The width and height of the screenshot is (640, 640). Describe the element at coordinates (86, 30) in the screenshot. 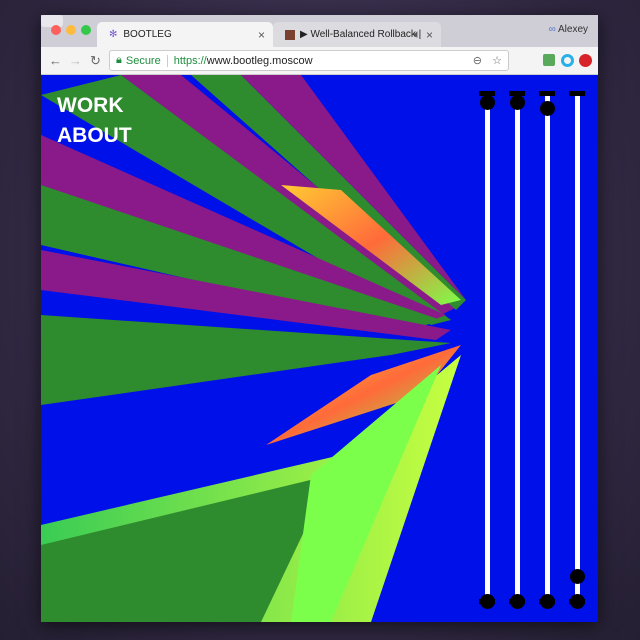

I see `maximize-window-button` at that location.